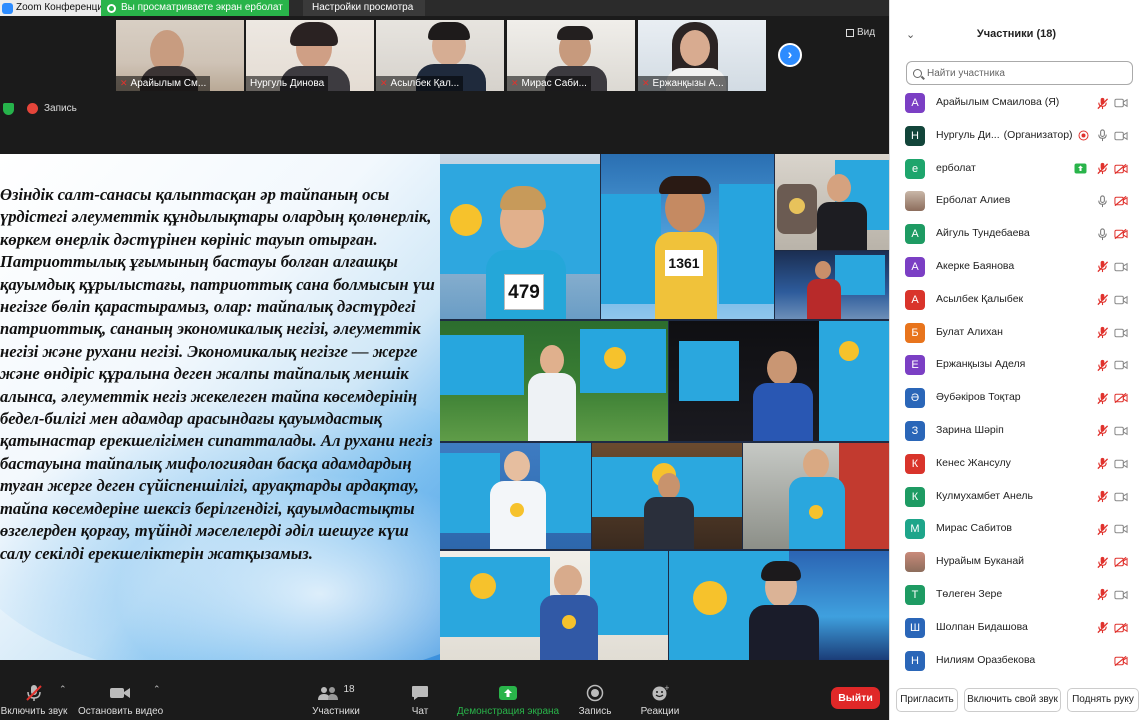  Describe the element at coordinates (120, 699) in the screenshot. I see `stop-video-button: Остановить видео` at that location.